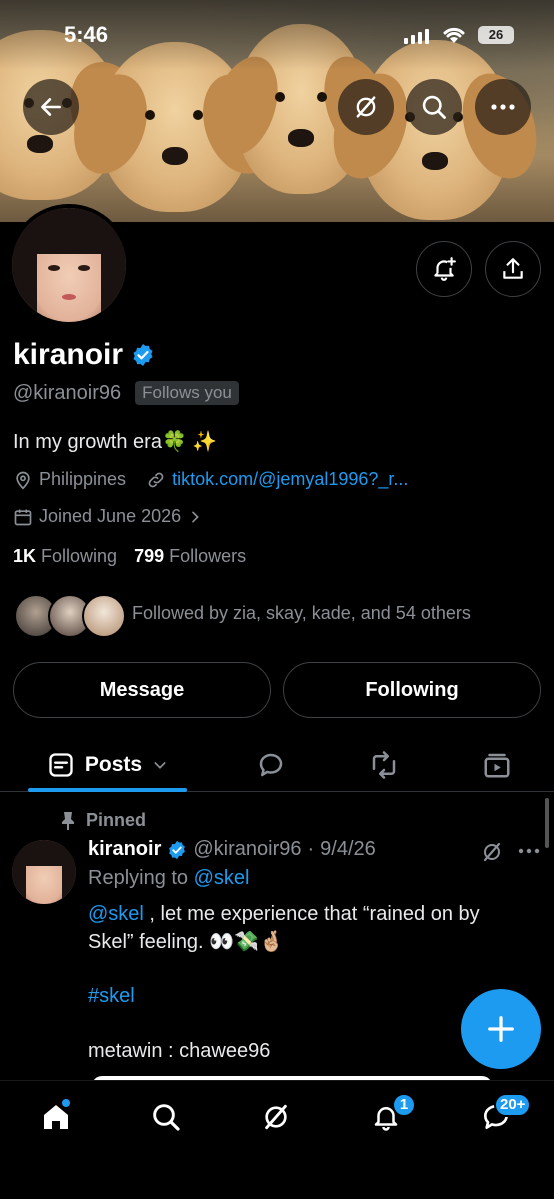 The height and width of the screenshot is (1199, 554). What do you see at coordinates (86, 34) in the screenshot?
I see `status-time: 5:46` at bounding box center [86, 34].